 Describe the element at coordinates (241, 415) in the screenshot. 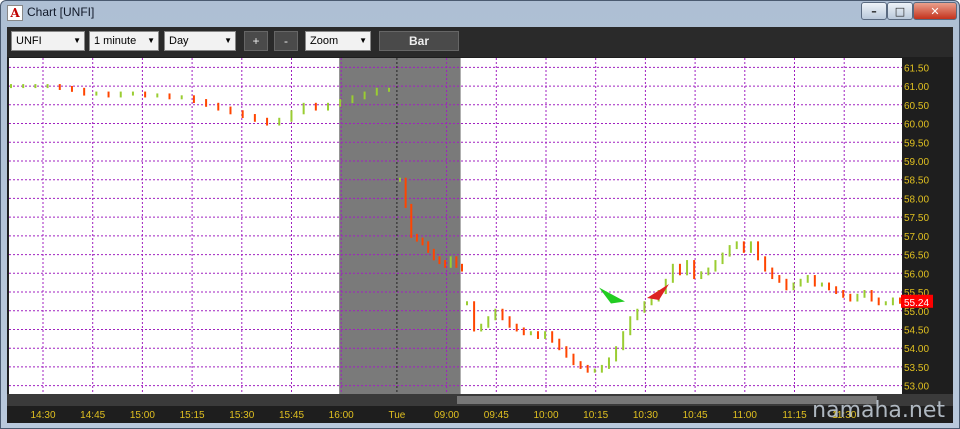

I see `time-tick-label: 15:30` at that location.